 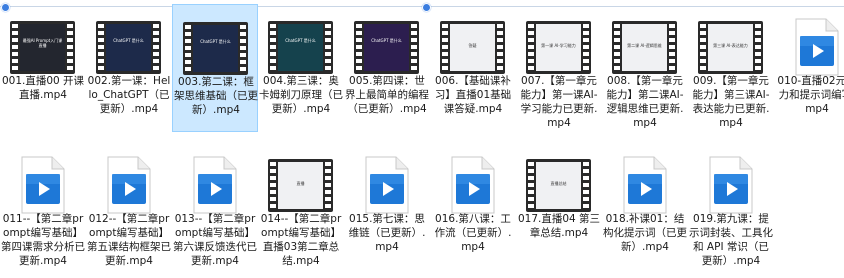 What do you see at coordinates (43, 88) in the screenshot?
I see `file-name: 001.直播00 开课直播.mp4` at bounding box center [43, 88].